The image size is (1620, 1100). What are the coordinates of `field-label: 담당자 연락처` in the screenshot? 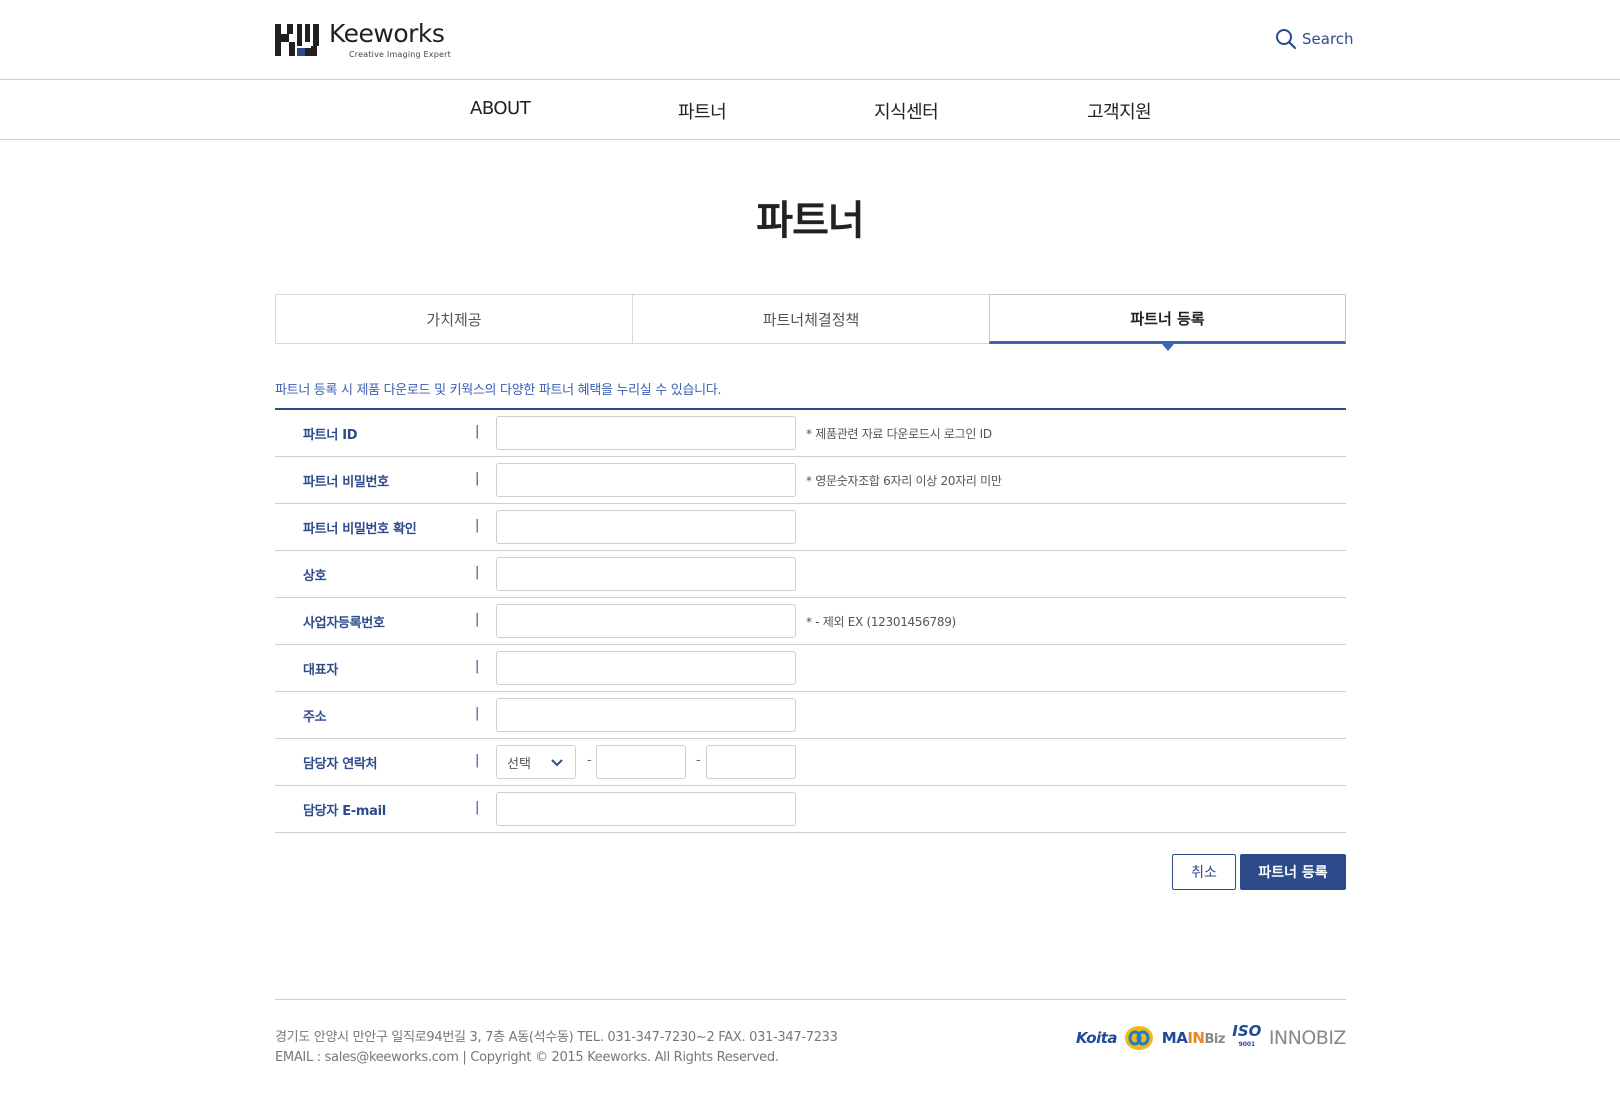 It's located at (340, 764).